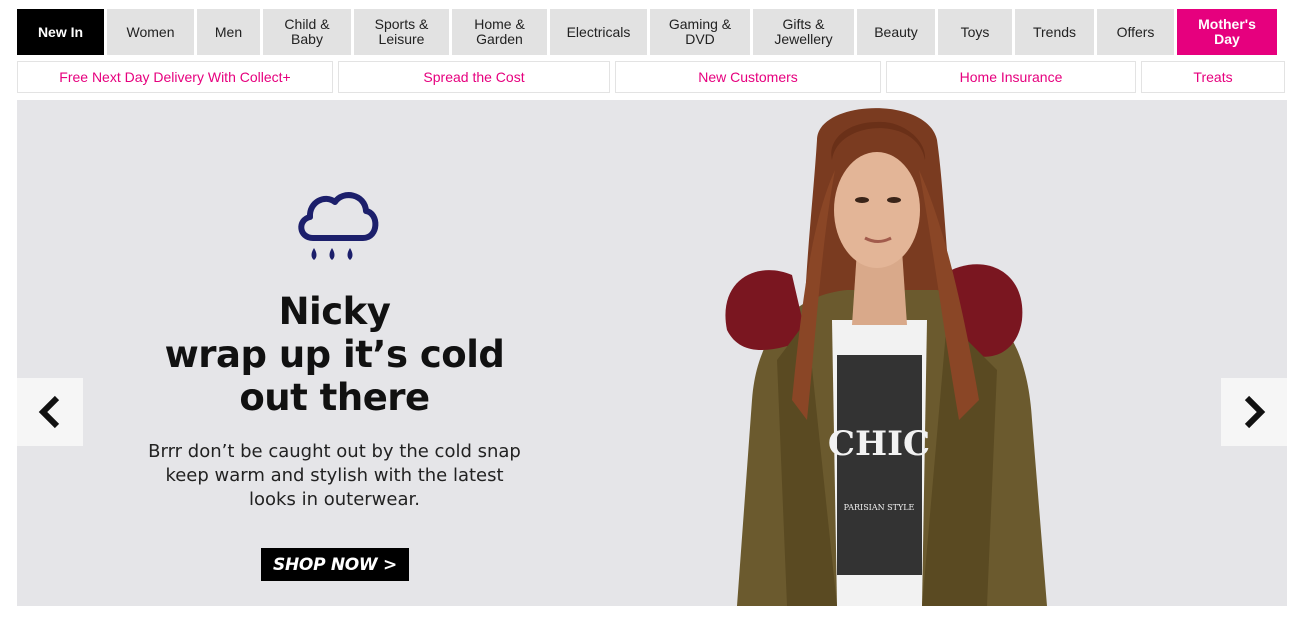 The height and width of the screenshot is (620, 1306). I want to click on chevron-right-icon, so click(1255, 412).